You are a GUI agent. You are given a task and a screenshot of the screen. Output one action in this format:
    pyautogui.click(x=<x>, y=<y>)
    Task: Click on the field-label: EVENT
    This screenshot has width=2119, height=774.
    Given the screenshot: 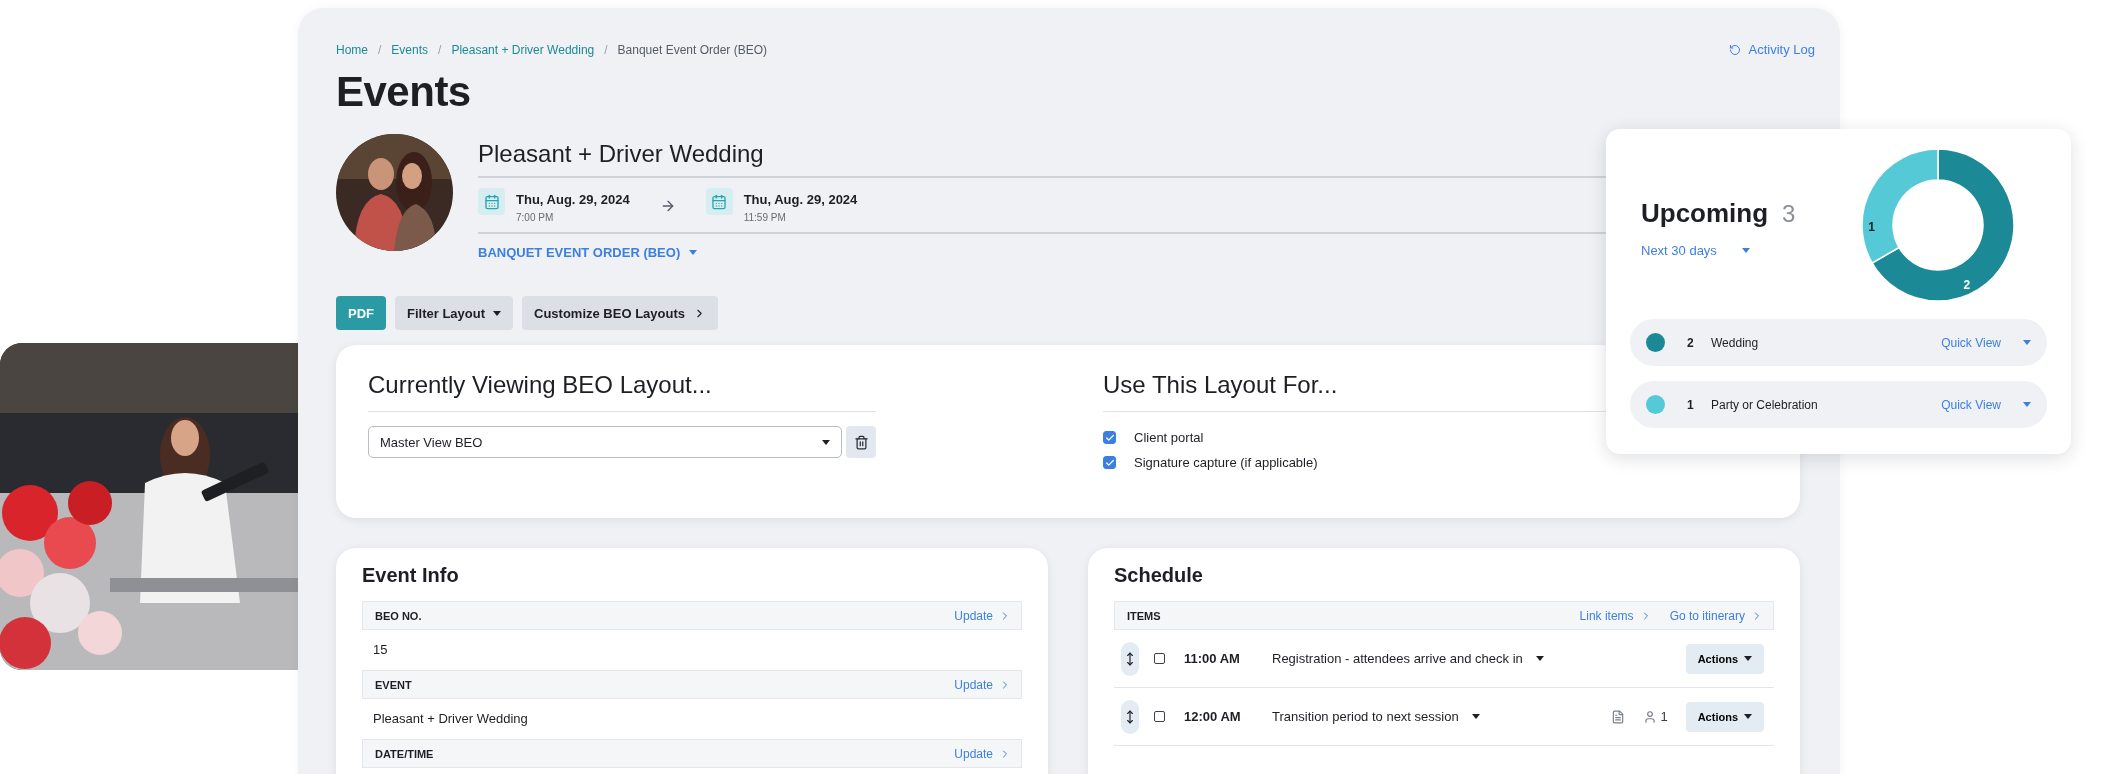 What is the action you would take?
    pyautogui.click(x=393, y=684)
    